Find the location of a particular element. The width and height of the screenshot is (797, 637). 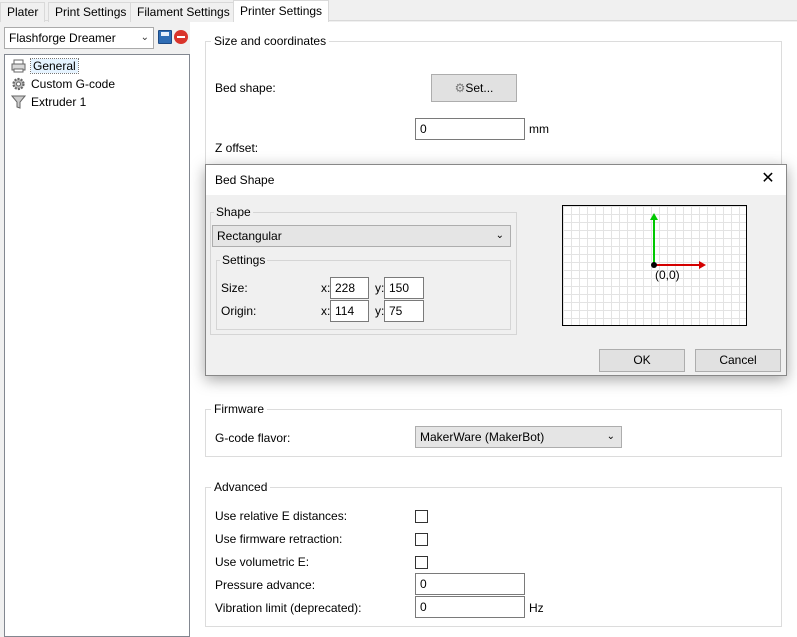

gcode-flavor-select: MakerWare (MakerBot) ⌄ is located at coordinates (518, 437).